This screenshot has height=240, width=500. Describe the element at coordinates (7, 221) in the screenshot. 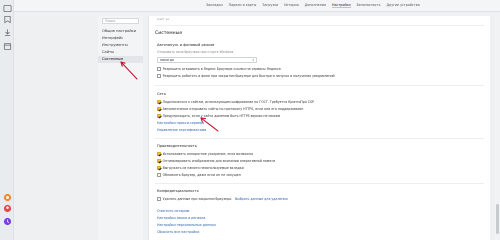

I see `history-icon` at that location.